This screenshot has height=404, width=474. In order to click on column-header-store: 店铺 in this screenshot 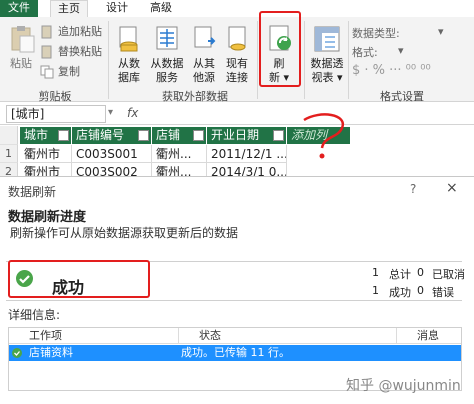, I will do `click(179, 135)`.